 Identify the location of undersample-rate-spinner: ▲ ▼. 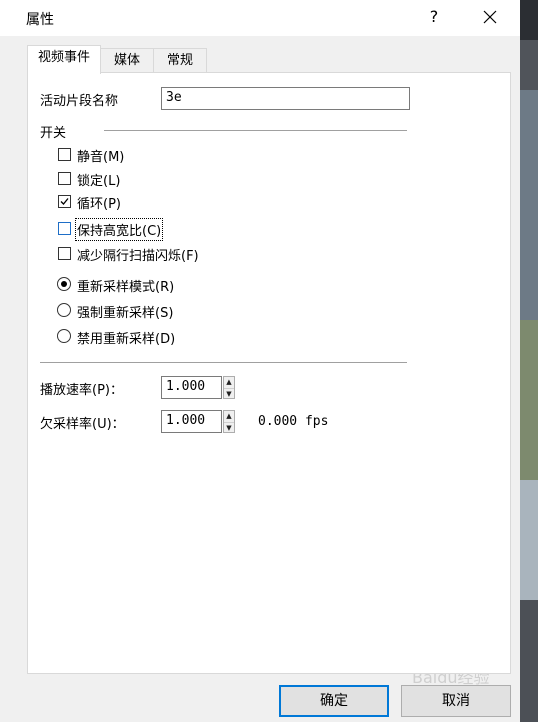
(229, 421).